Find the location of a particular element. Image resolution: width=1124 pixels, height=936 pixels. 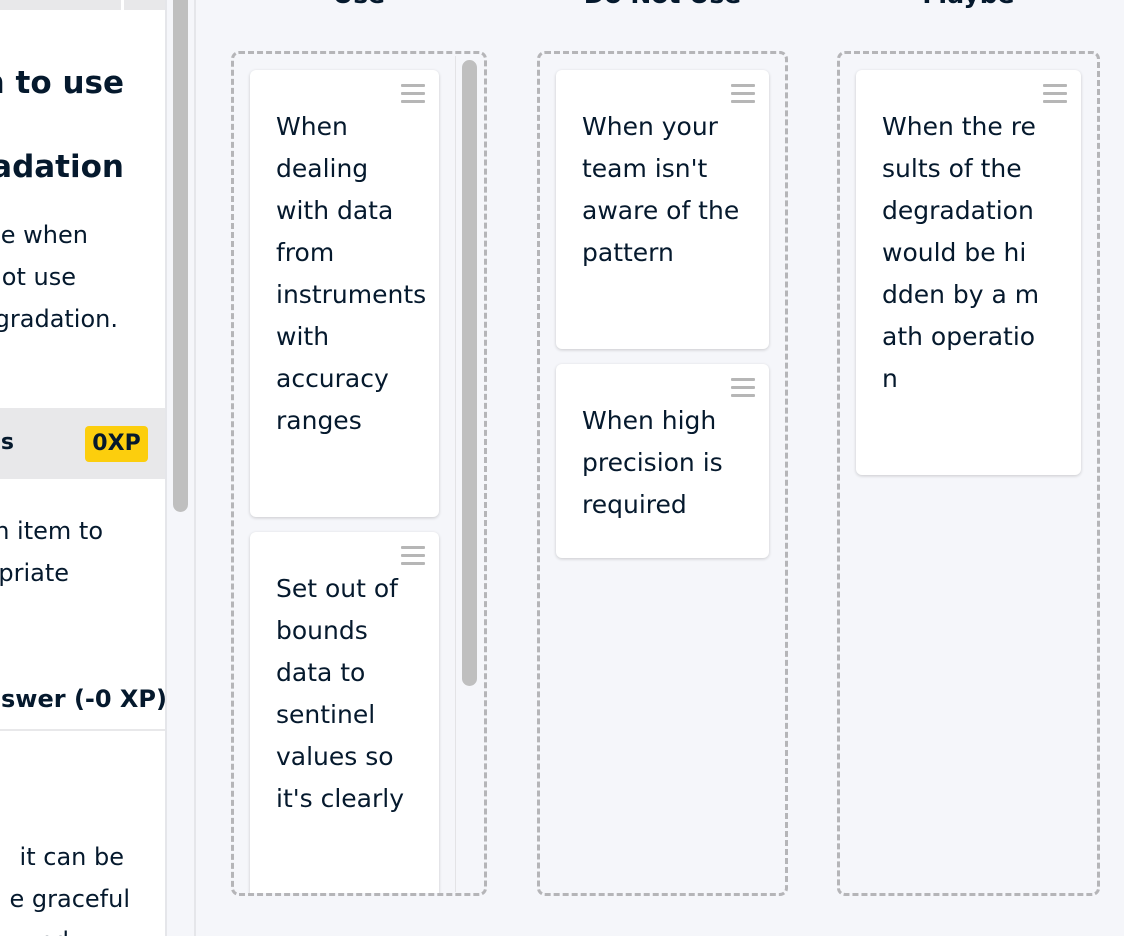

drag-card: When high precision is required is located at coordinates (662, 461).